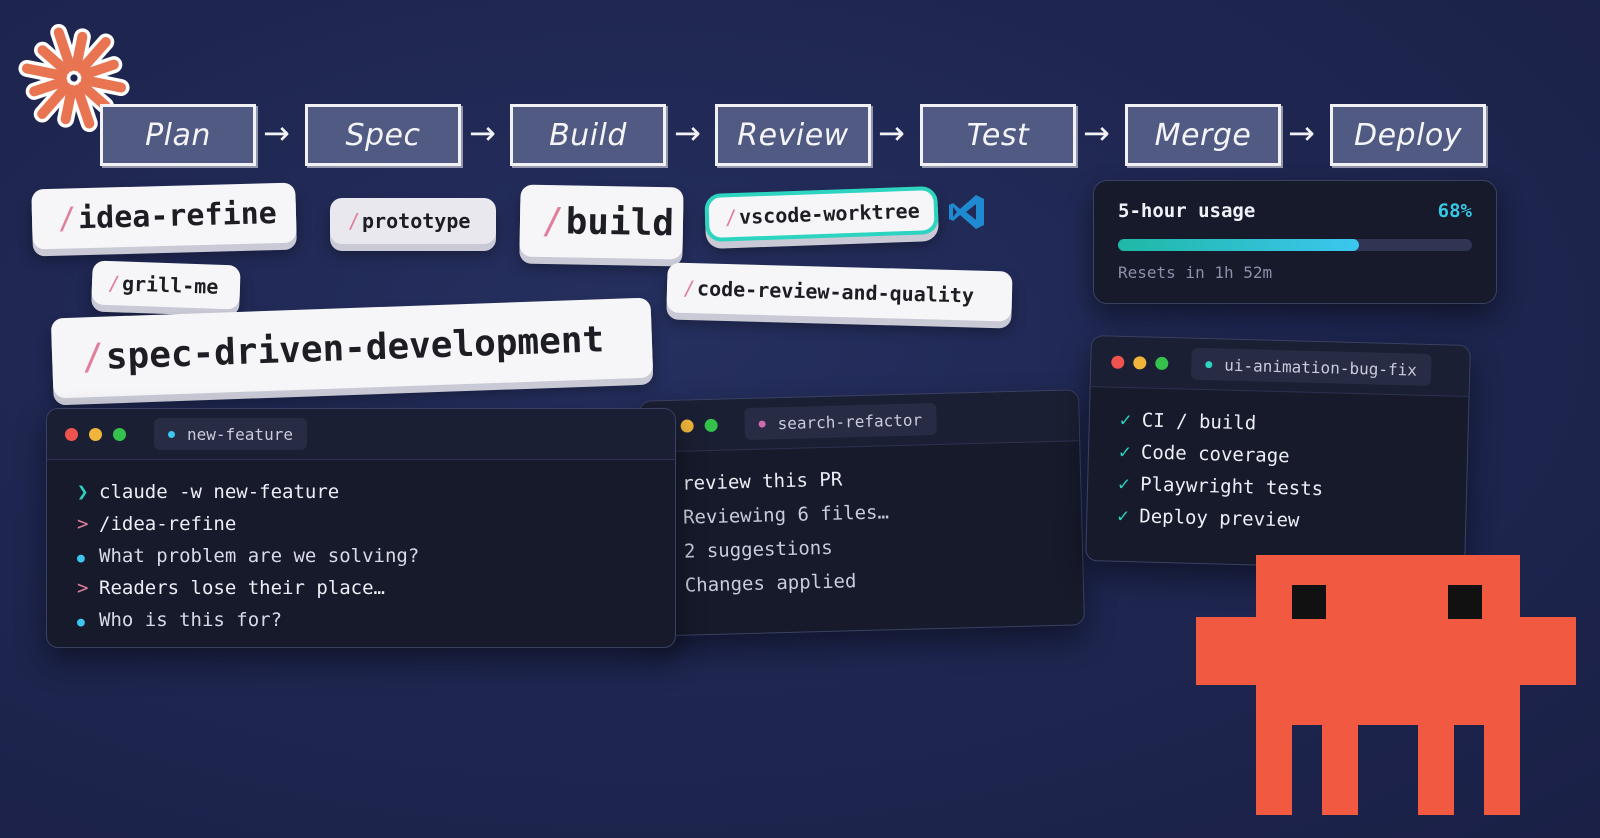 Image resolution: width=1600 pixels, height=838 pixels. I want to click on command-grill-me: / grill-me, so click(166, 285).